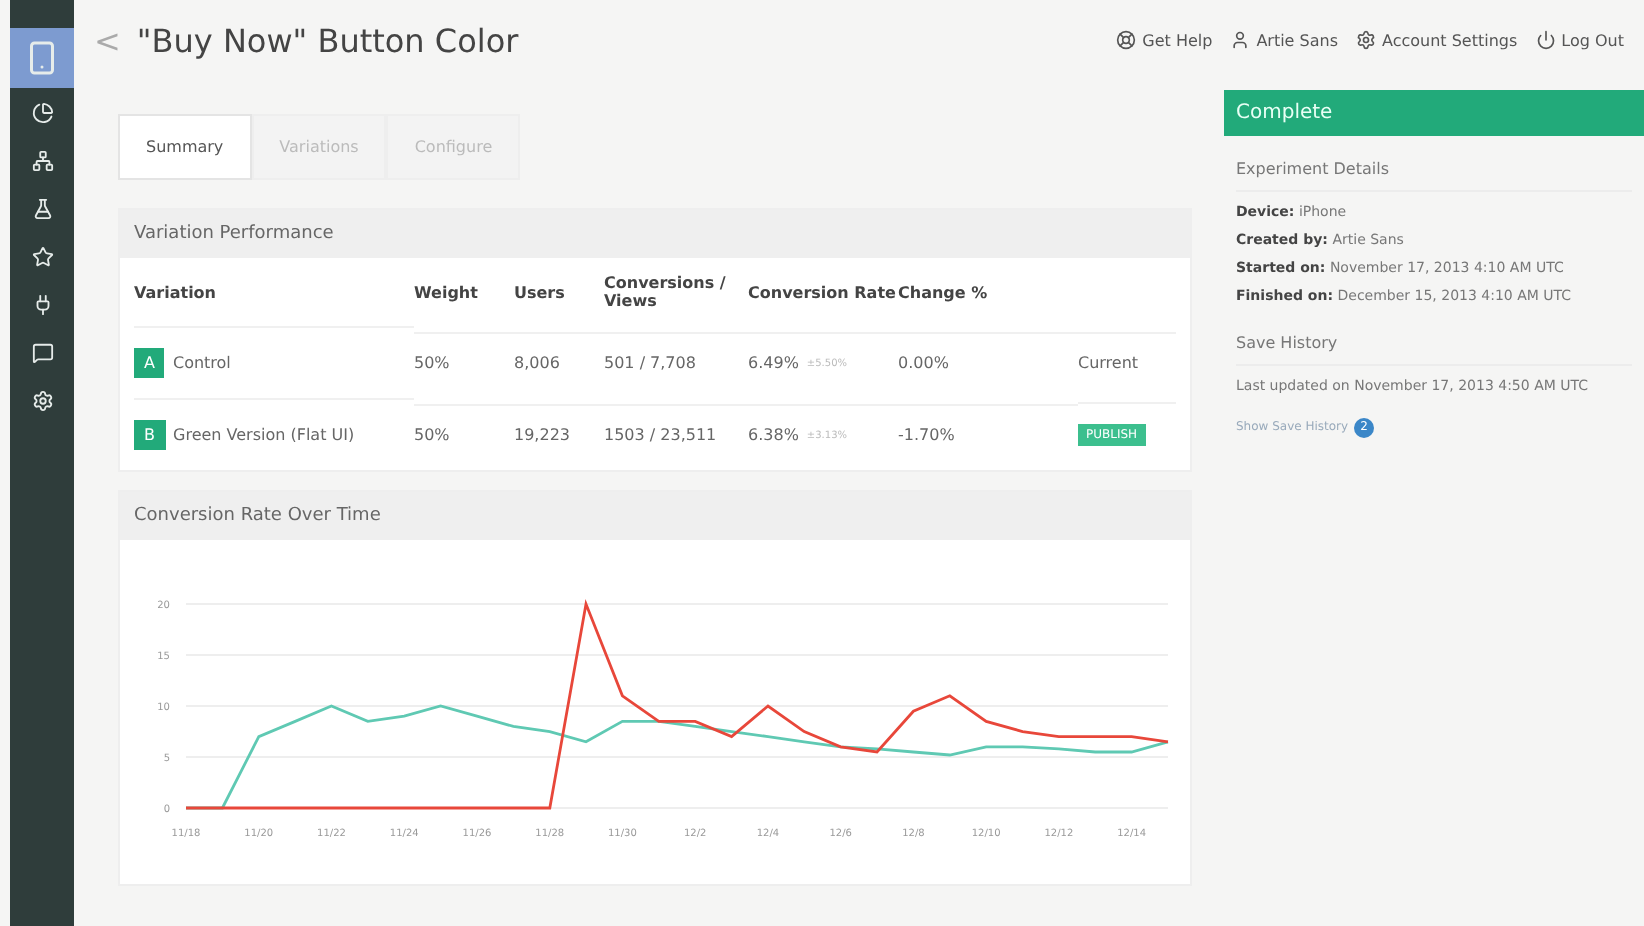 Image resolution: width=1644 pixels, height=926 pixels. What do you see at coordinates (773, 363) in the screenshot?
I see `table-cell: 6.49%` at bounding box center [773, 363].